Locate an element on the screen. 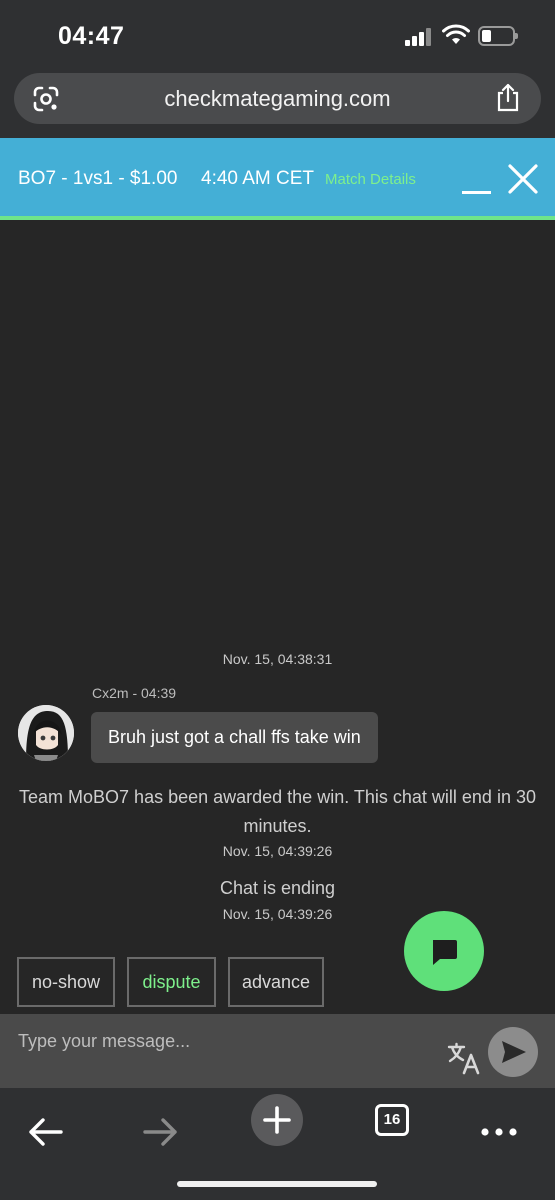 The height and width of the screenshot is (1200, 555). forward-arrow-icon is located at coordinates (161, 1132).